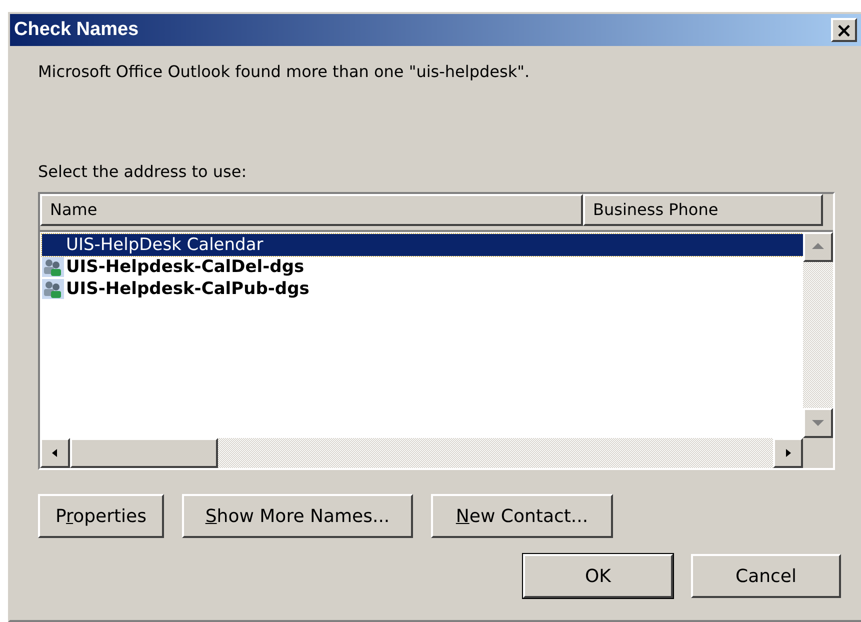  Describe the element at coordinates (844, 30) in the screenshot. I see `close-button: ×` at that location.